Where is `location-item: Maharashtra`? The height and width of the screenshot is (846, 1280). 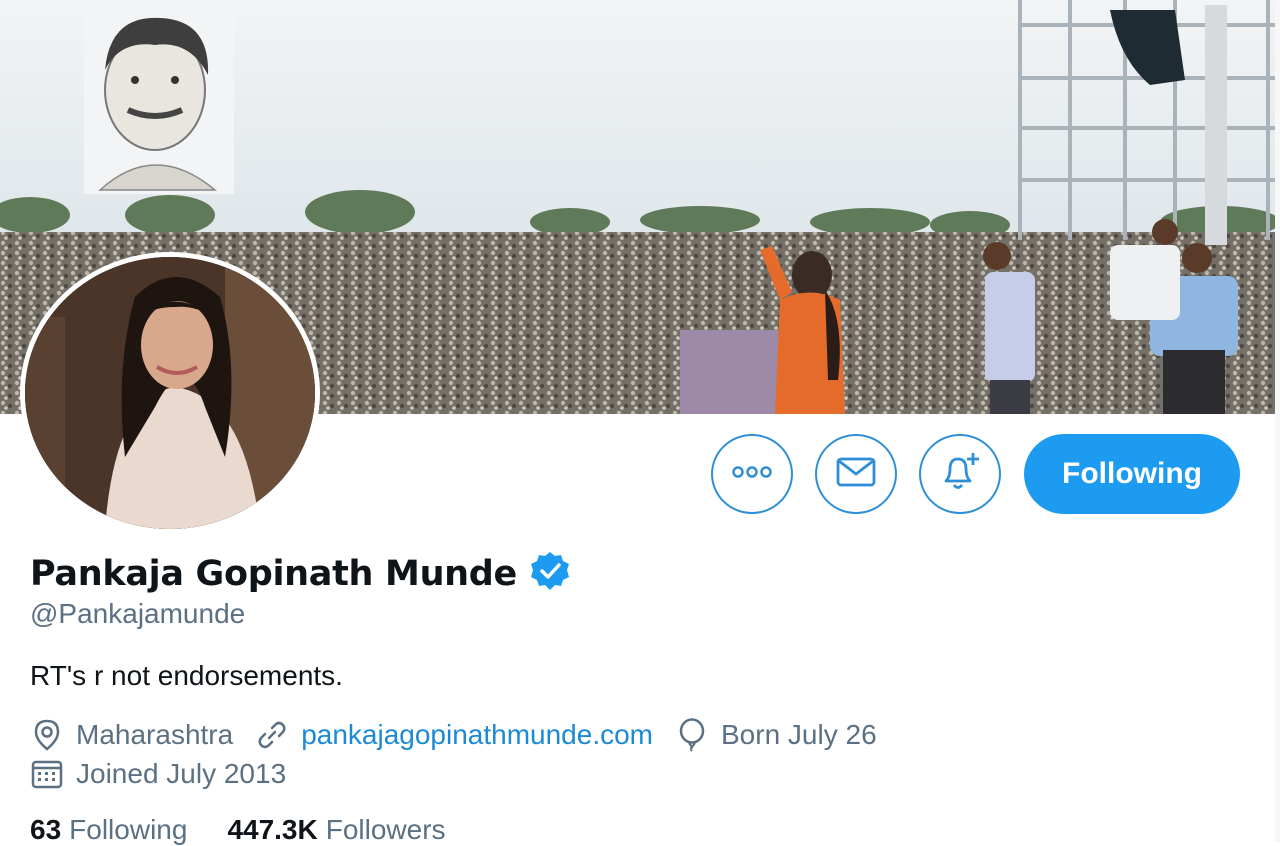
location-item: Maharashtra is located at coordinates (131, 735).